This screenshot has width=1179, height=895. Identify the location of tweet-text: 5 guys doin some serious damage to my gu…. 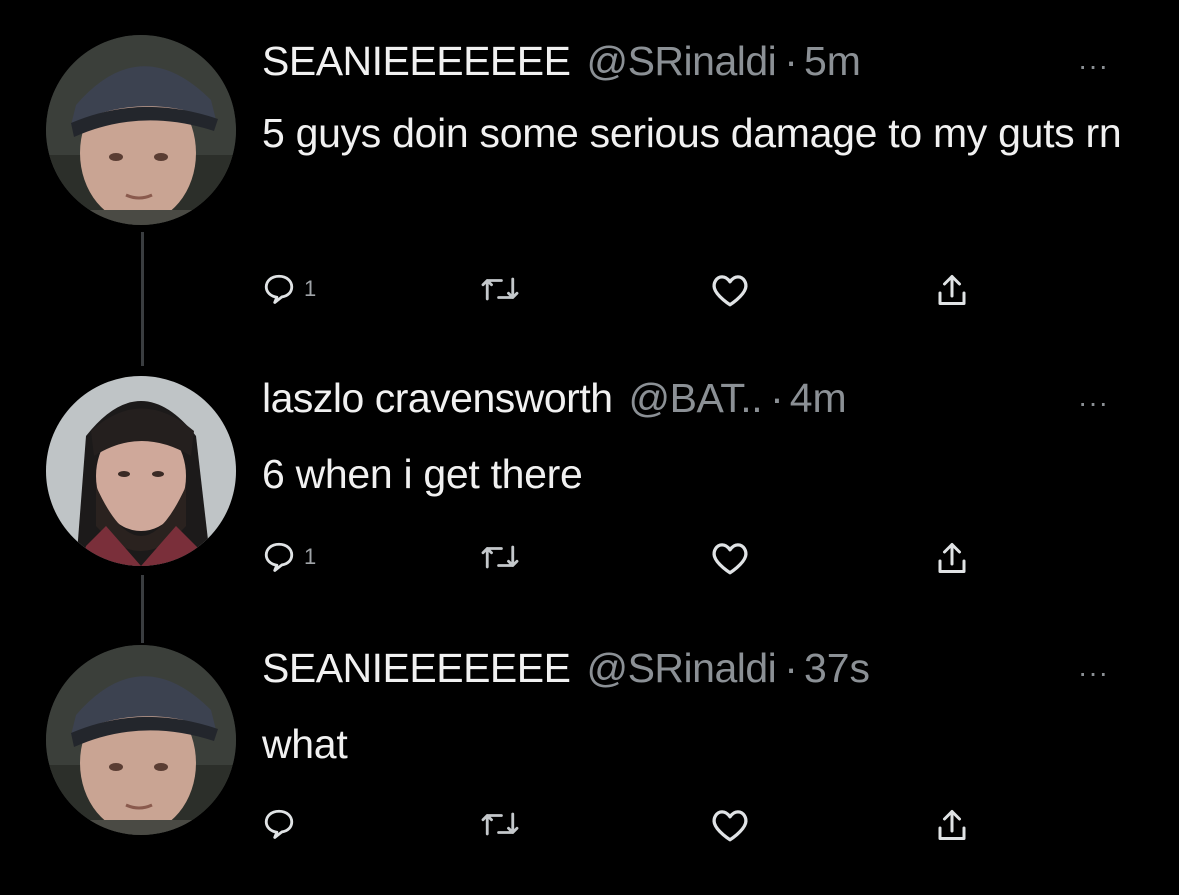
(692, 133).